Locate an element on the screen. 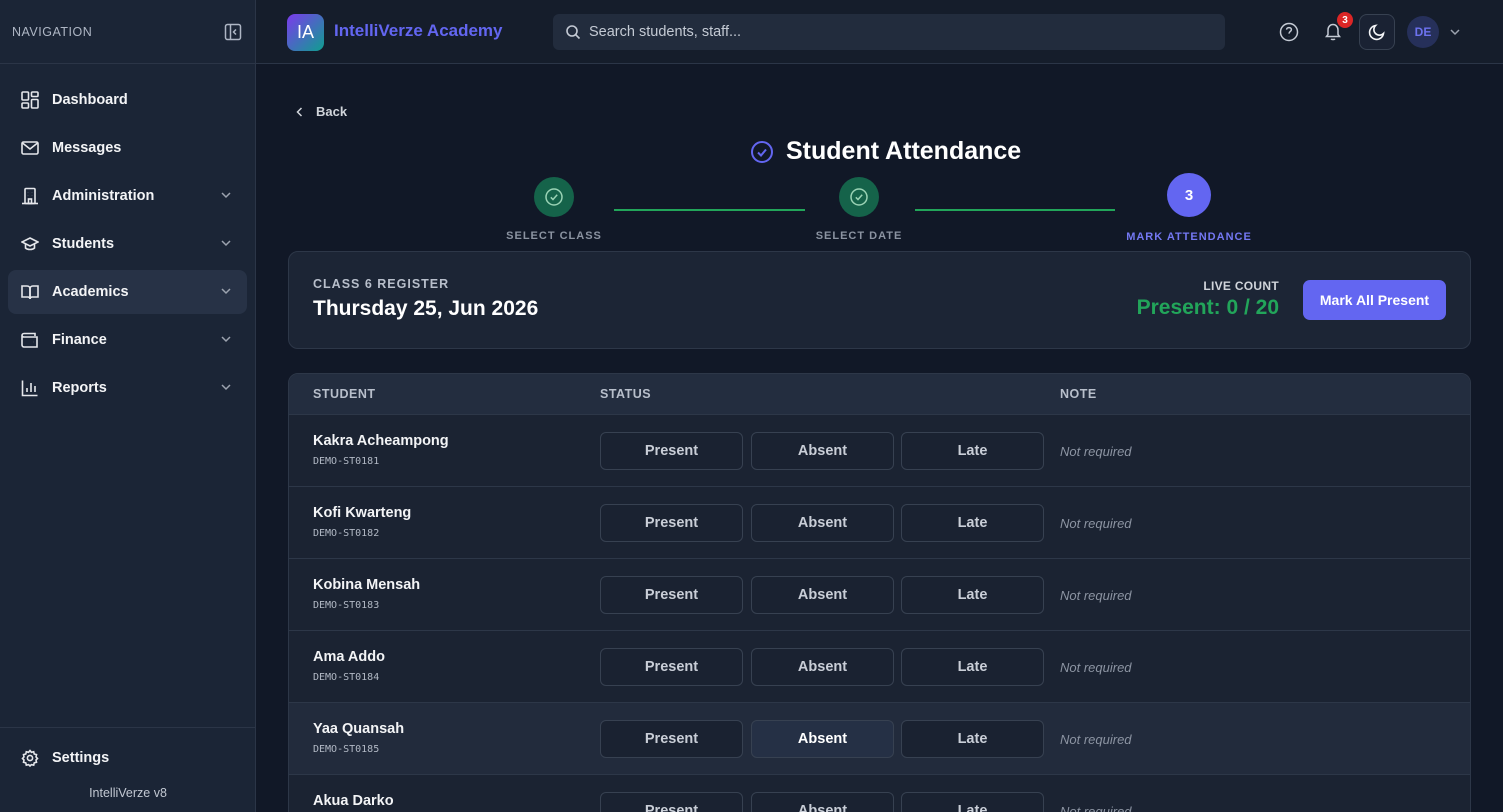 The image size is (1503, 812). live-count-value: Present: 0 / 20 is located at coordinates (1207, 307).